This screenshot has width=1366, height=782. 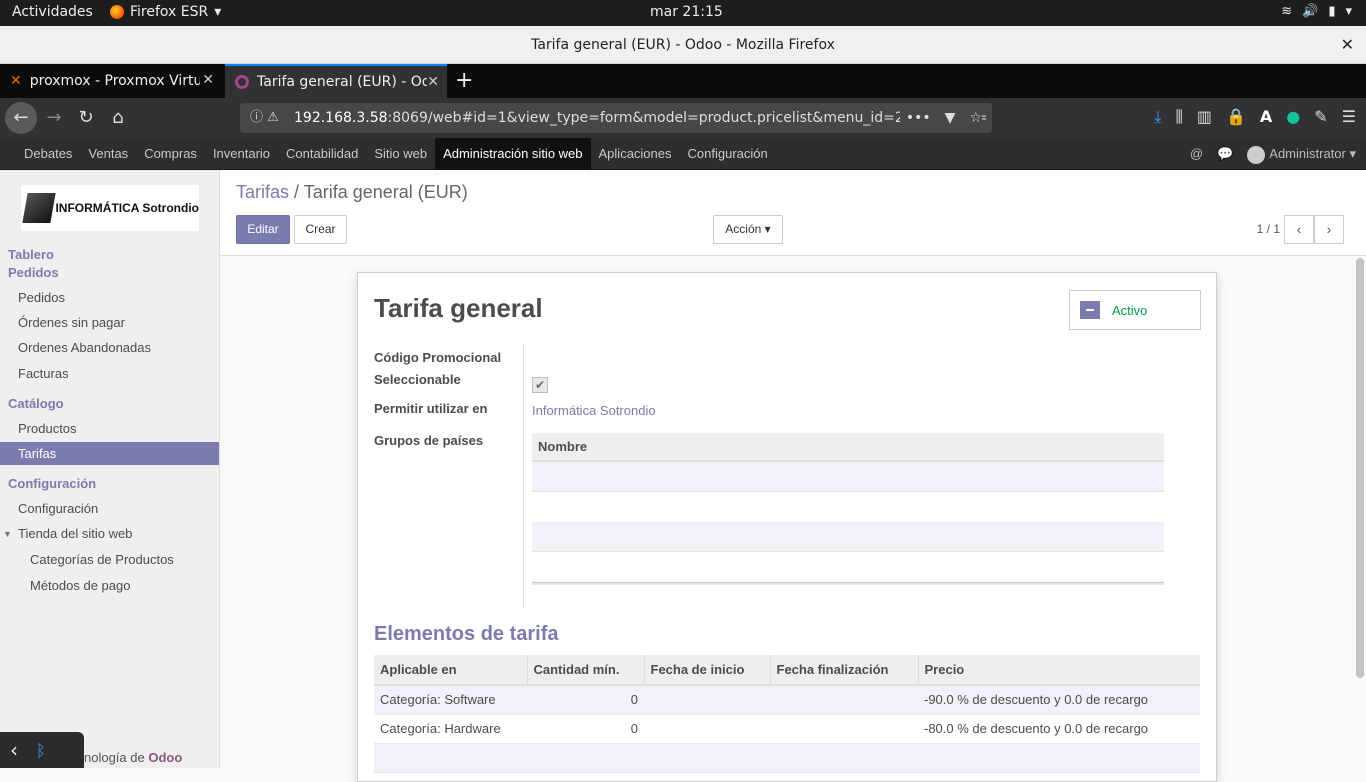 What do you see at coordinates (844, 670) in the screenshot?
I see `column-fecha-fin: Fecha finalización` at bounding box center [844, 670].